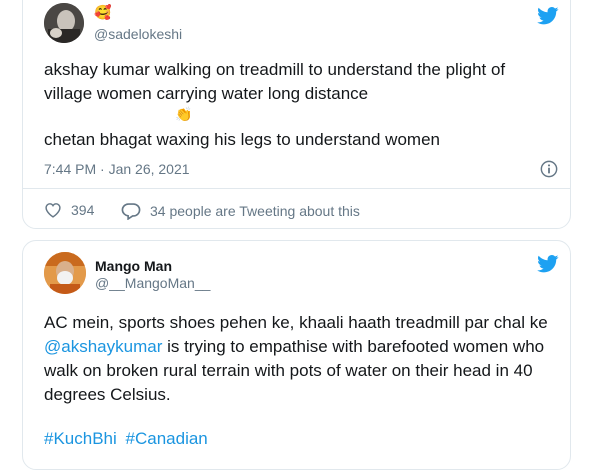 The width and height of the screenshot is (600, 470). Describe the element at coordinates (255, 211) in the screenshot. I see `conversation-label: 34 people are Tweeting about this` at that location.